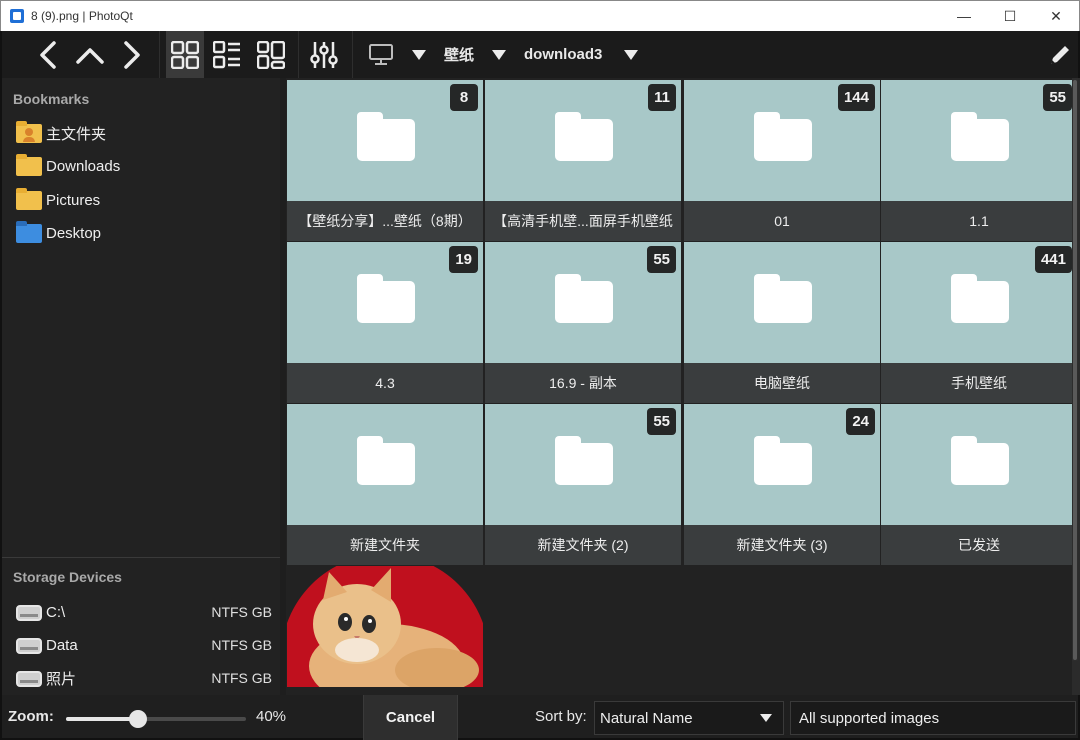 The image size is (1080, 740). I want to click on file-count-badge: 11, so click(662, 97).